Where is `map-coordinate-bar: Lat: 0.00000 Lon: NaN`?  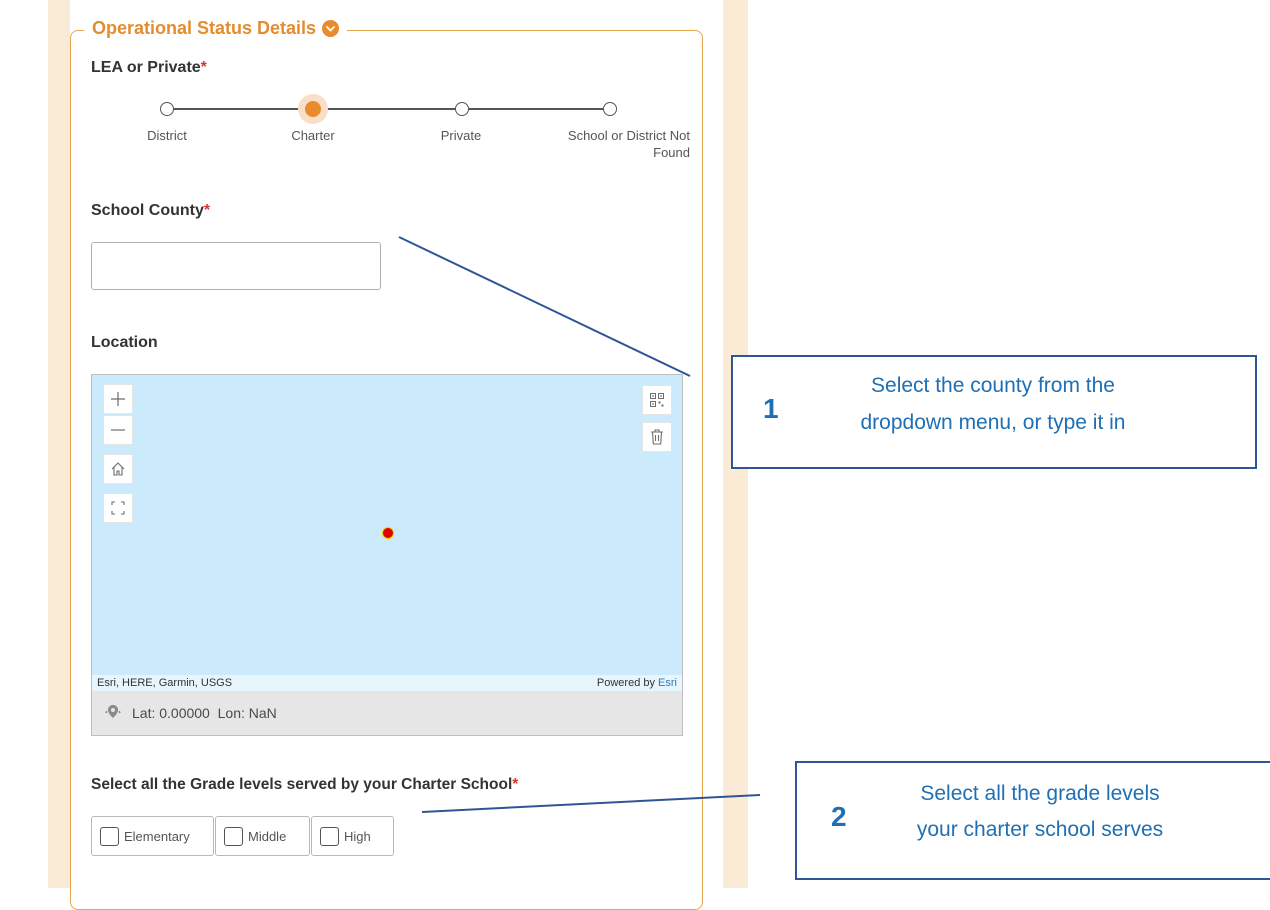 map-coordinate-bar: Lat: 0.00000 Lon: NaN is located at coordinates (387, 713).